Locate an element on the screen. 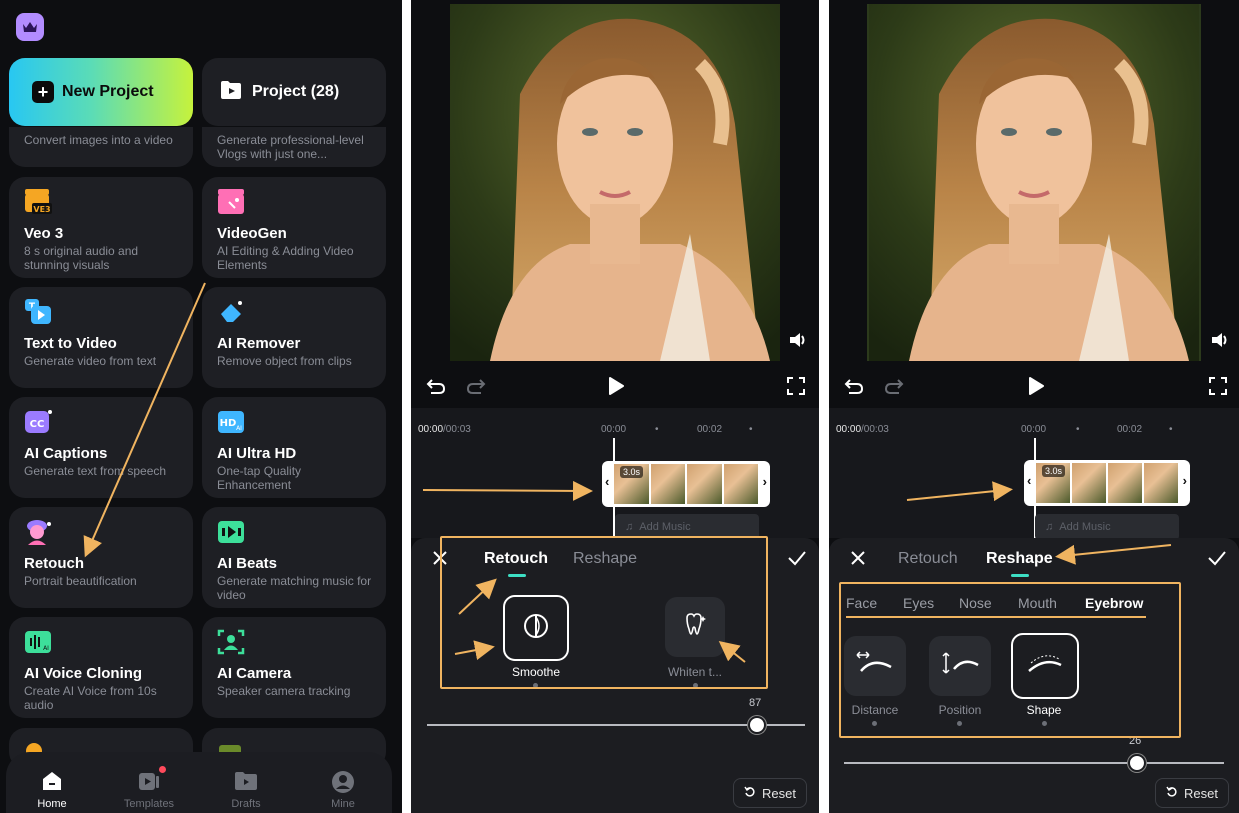  svg-text: VE3 is located at coordinates (41, 209).